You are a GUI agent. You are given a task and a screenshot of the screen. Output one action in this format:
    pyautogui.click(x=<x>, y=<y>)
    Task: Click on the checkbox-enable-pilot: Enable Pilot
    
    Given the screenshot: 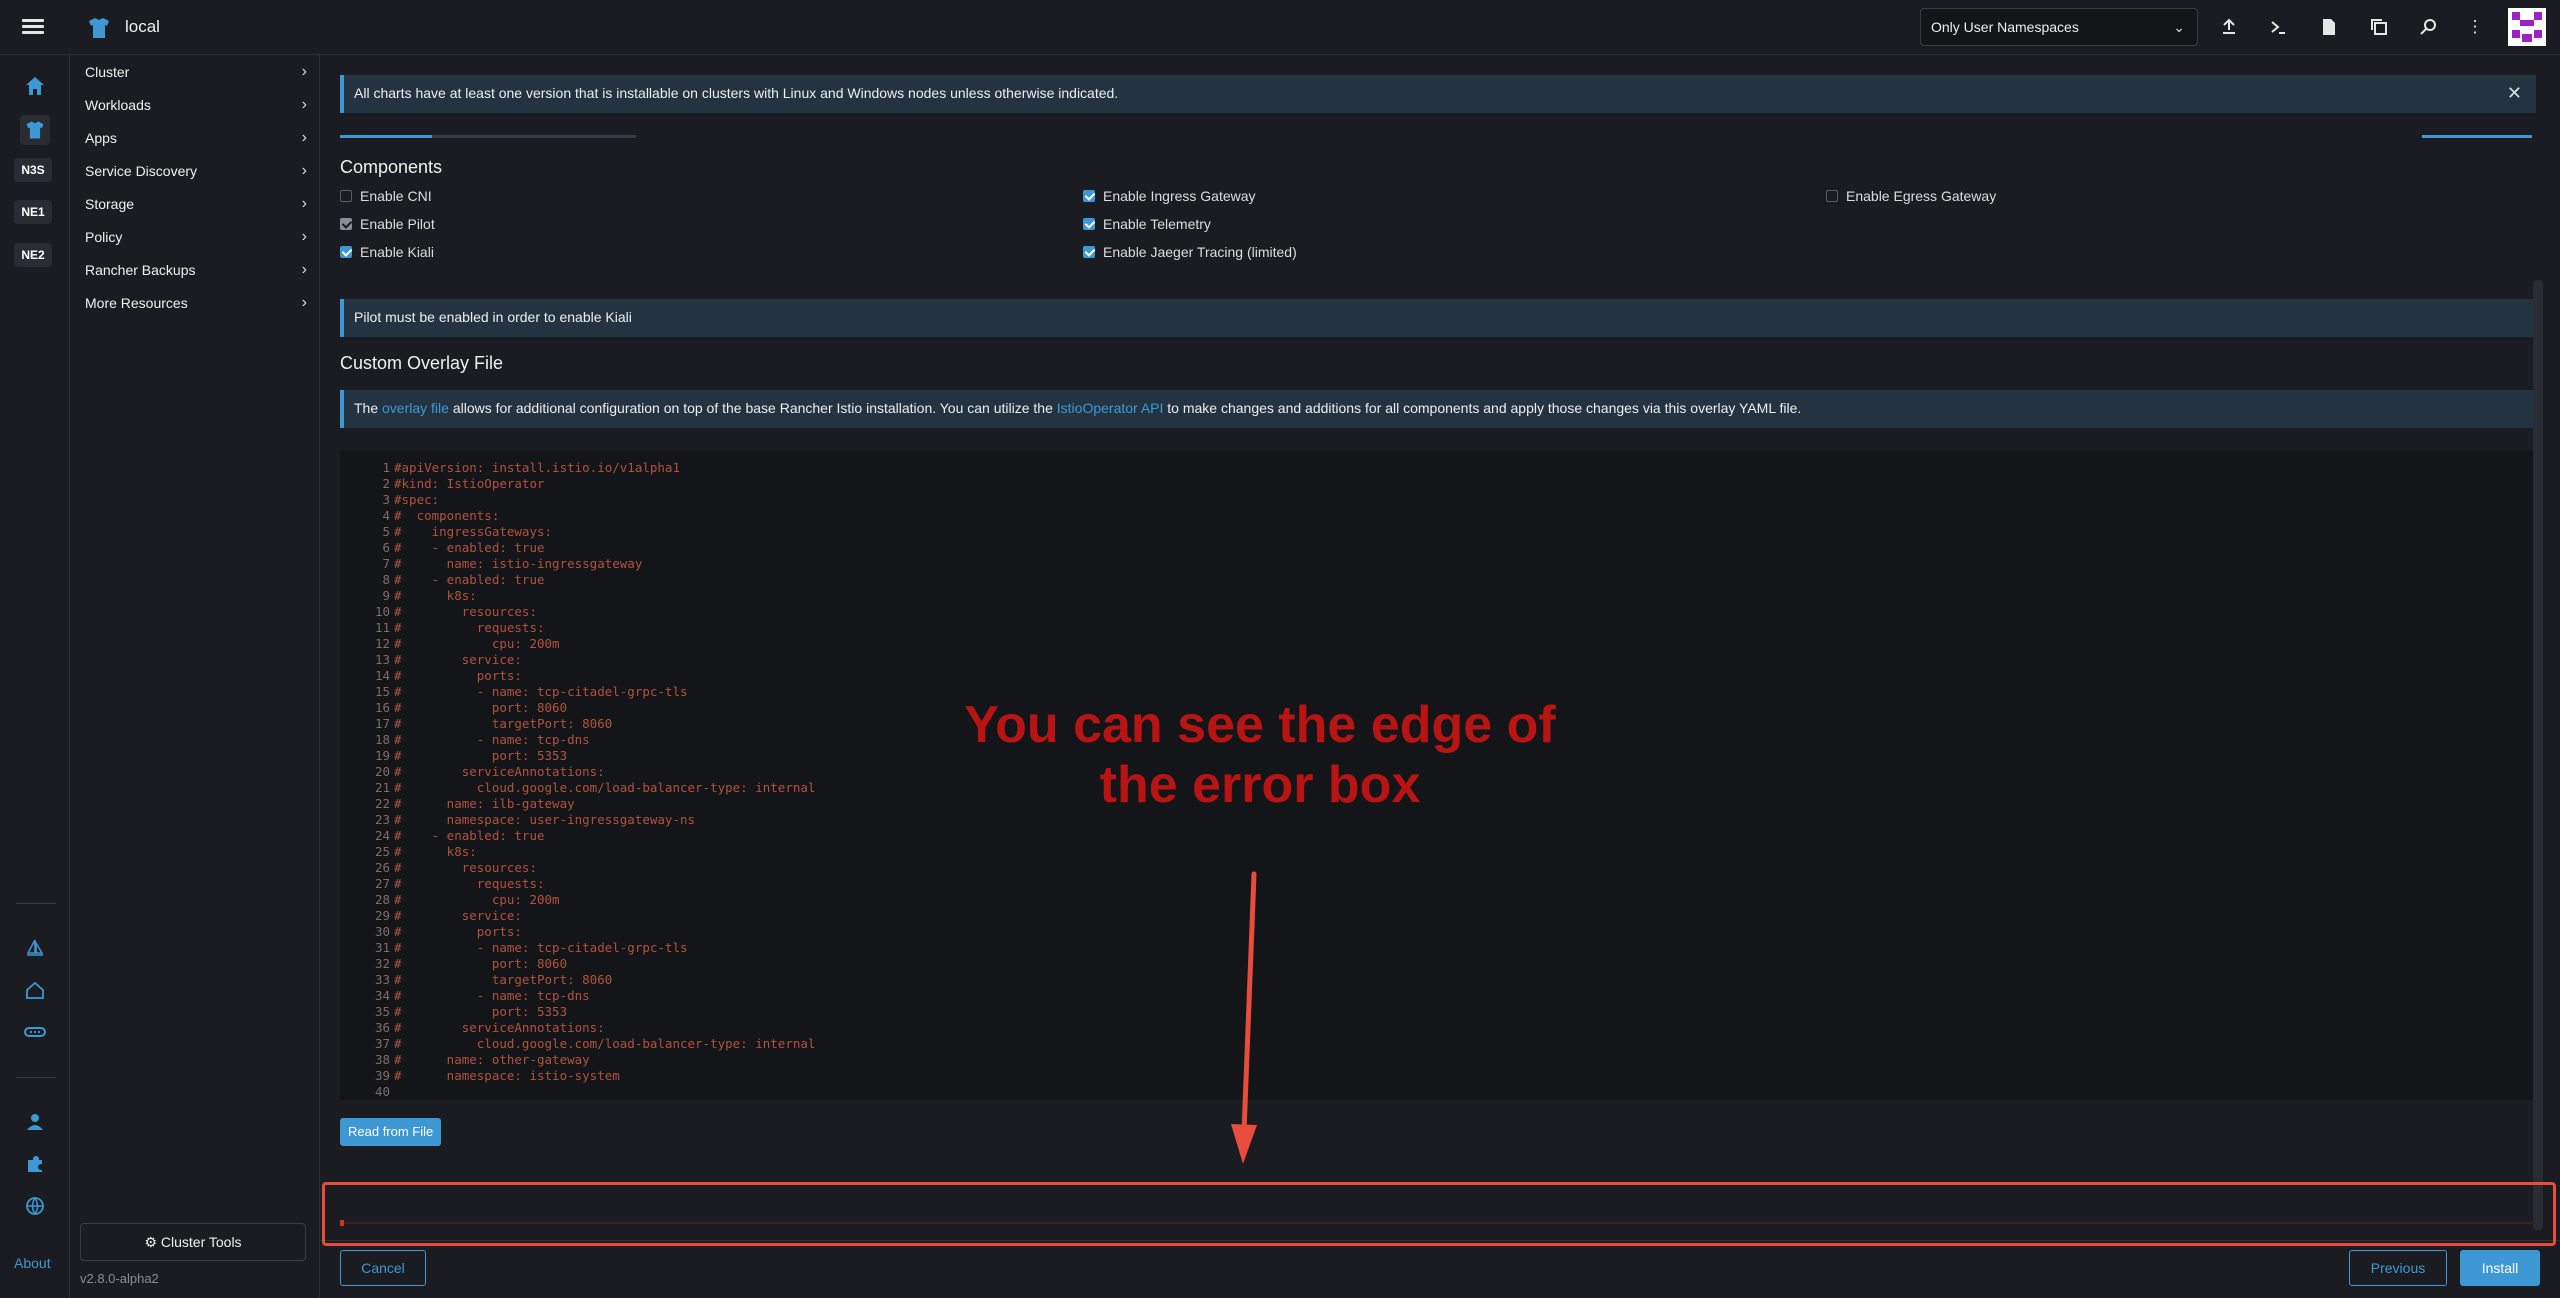 What is the action you would take?
    pyautogui.click(x=387, y=224)
    